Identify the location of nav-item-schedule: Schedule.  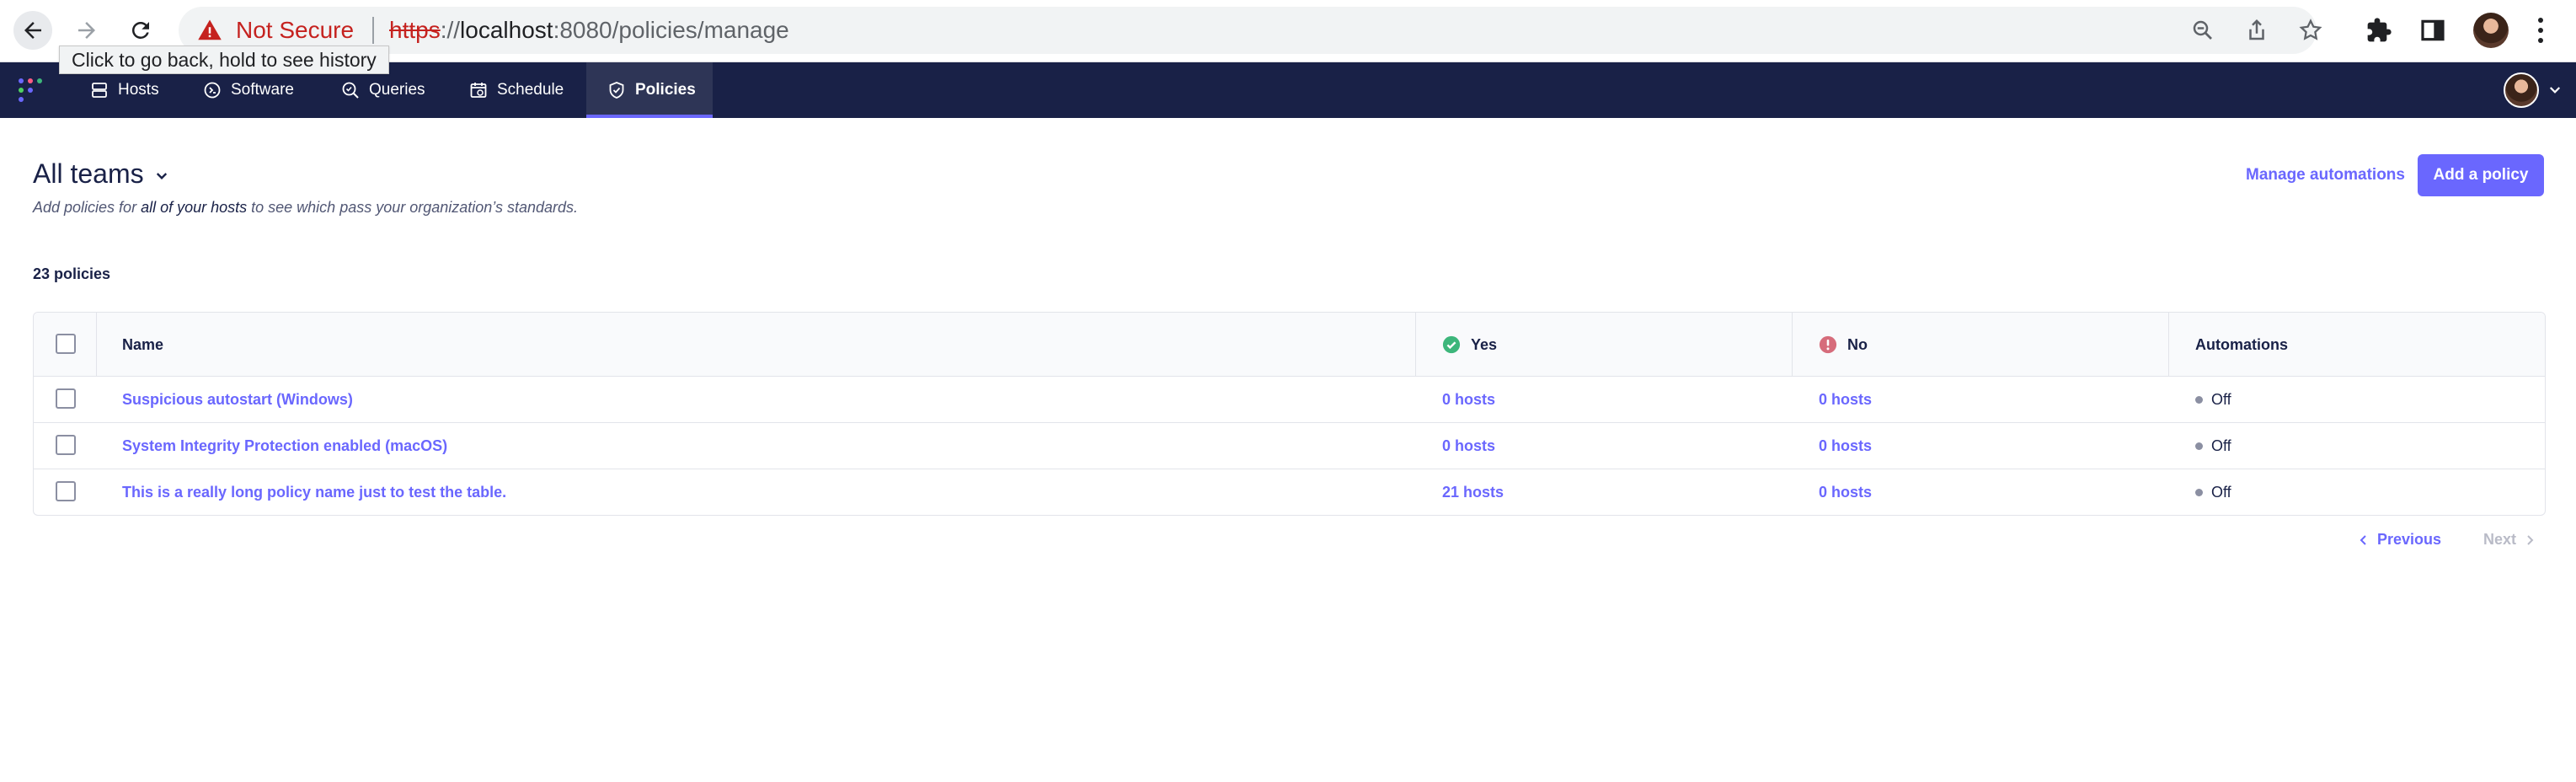
(516, 90).